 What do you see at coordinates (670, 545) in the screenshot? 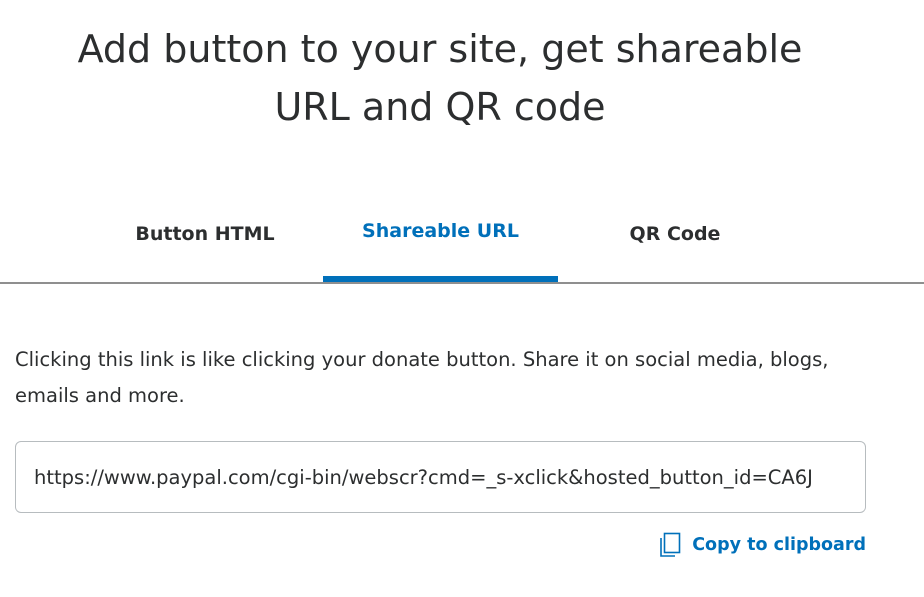
I see `copy-icon` at bounding box center [670, 545].